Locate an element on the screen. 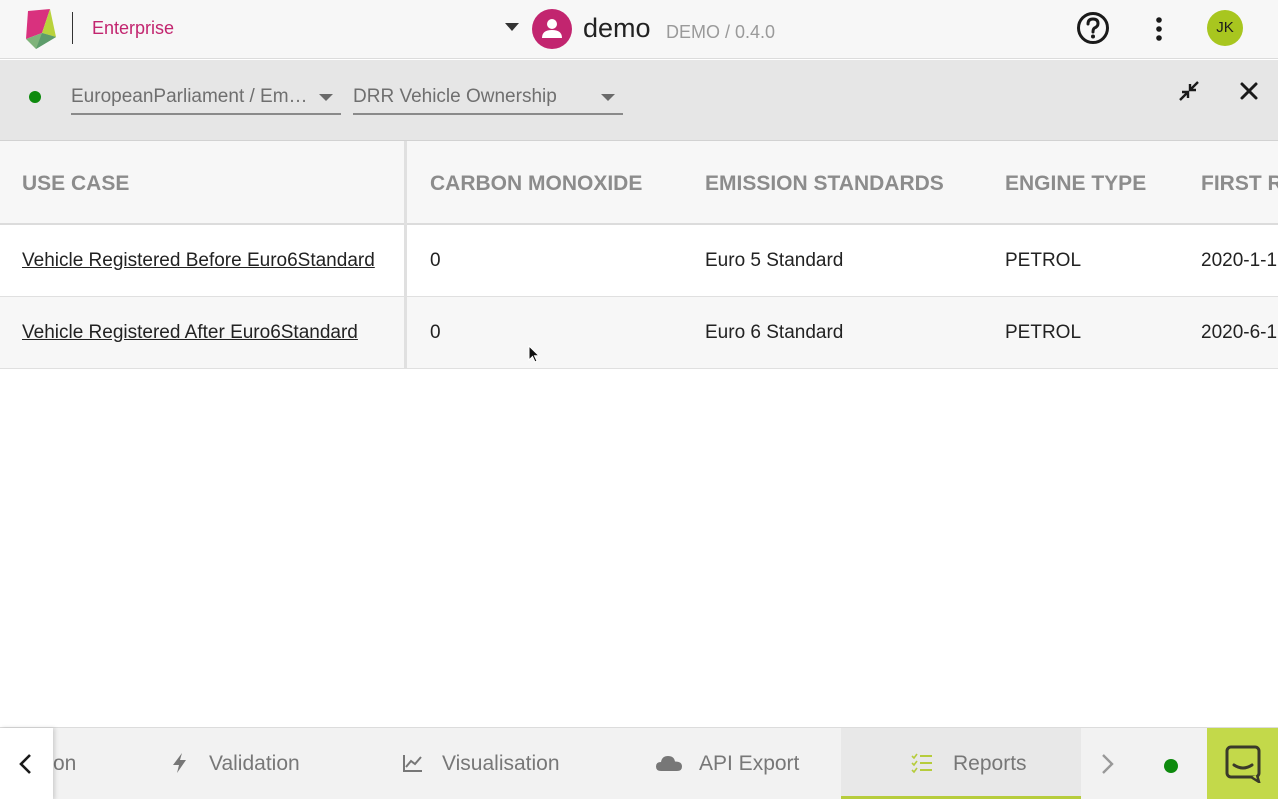 The width and height of the screenshot is (1278, 799). column-header-use-case: USE CASE is located at coordinates (75, 184).